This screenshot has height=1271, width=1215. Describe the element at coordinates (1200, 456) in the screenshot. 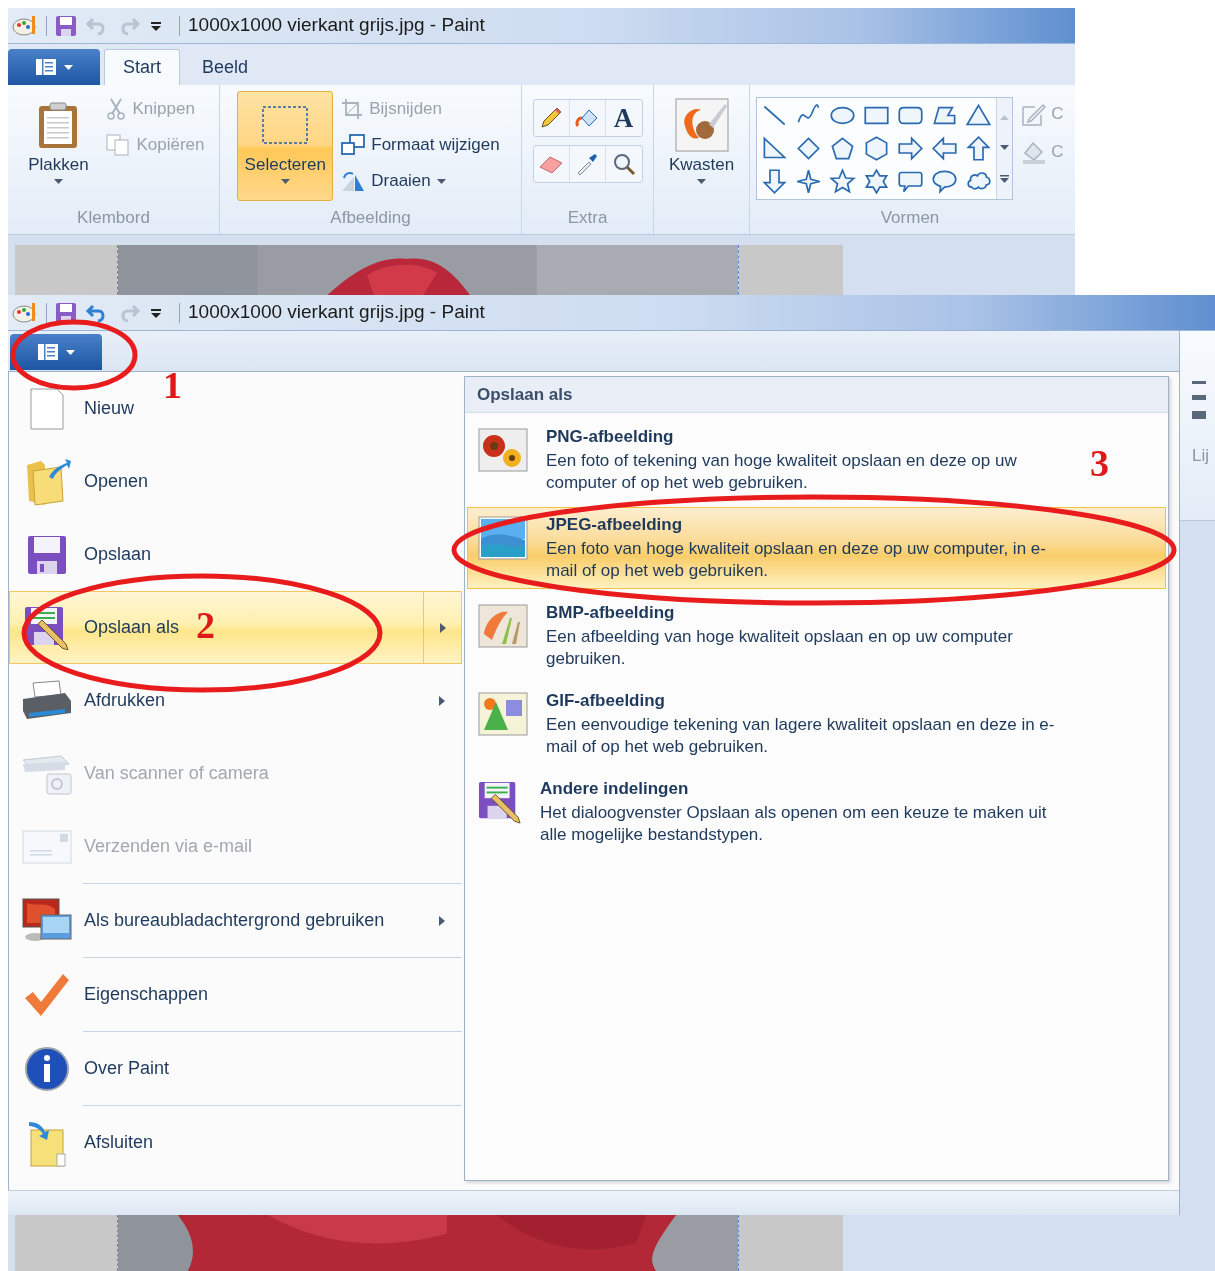

I see `group-label: Lij` at that location.